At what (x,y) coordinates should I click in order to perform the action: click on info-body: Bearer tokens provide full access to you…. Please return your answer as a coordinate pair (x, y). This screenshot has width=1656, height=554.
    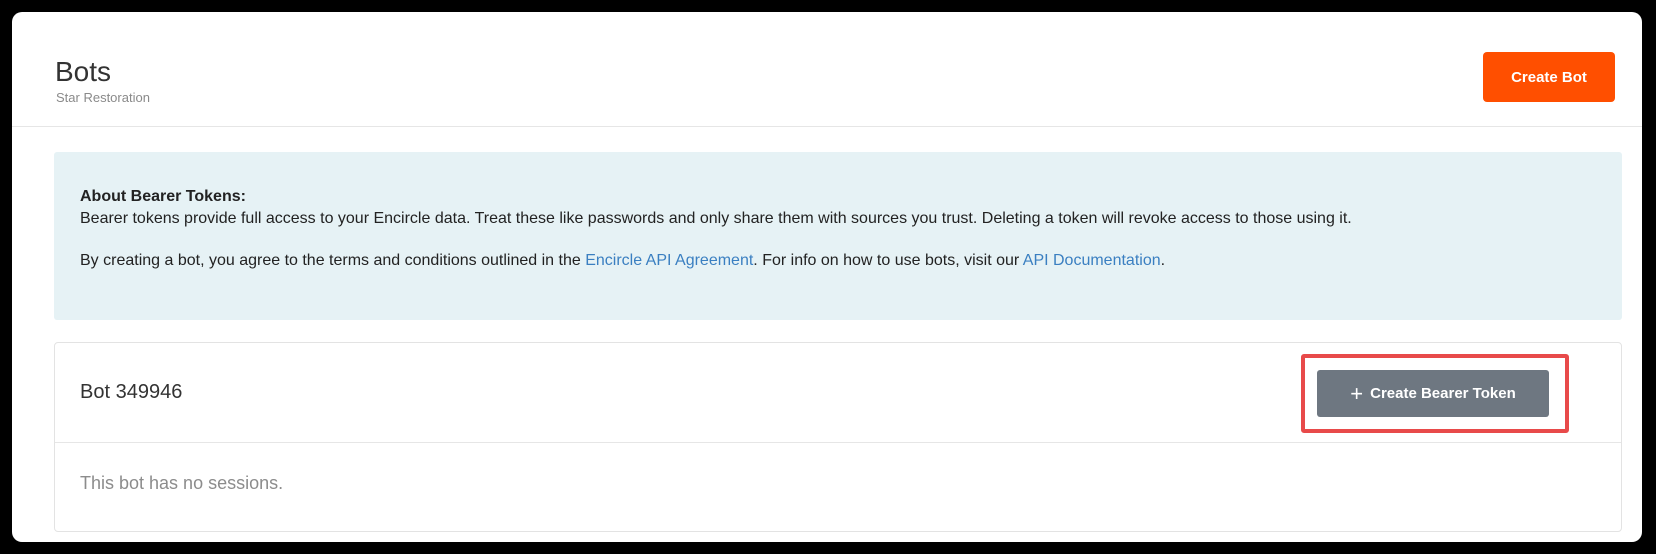
    Looking at the image, I should click on (716, 218).